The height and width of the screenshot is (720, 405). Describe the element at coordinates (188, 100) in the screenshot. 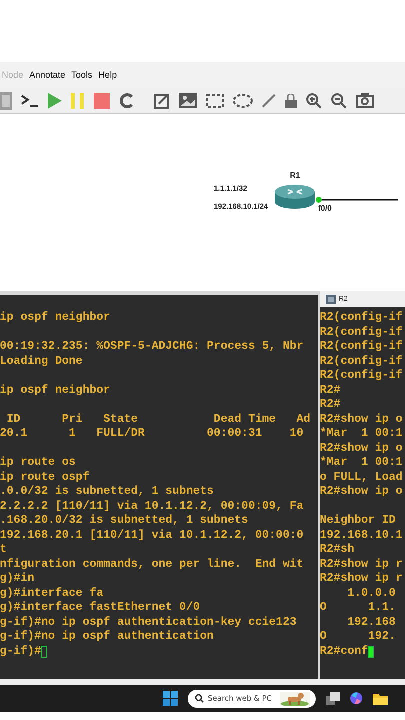

I see `image-icon` at that location.